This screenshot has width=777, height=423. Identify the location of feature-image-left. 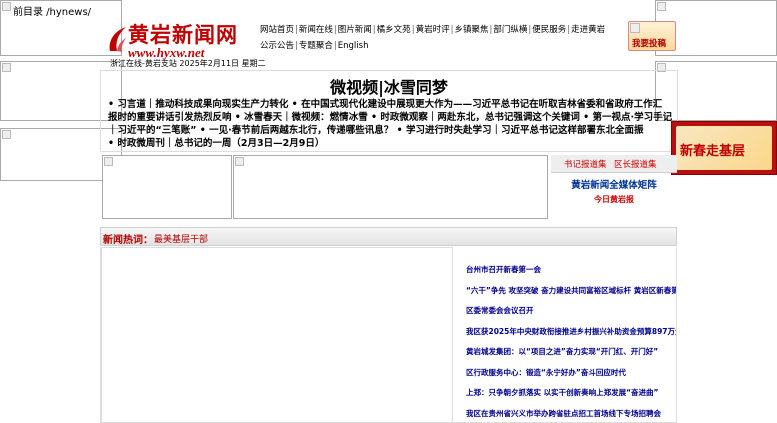
(167, 187).